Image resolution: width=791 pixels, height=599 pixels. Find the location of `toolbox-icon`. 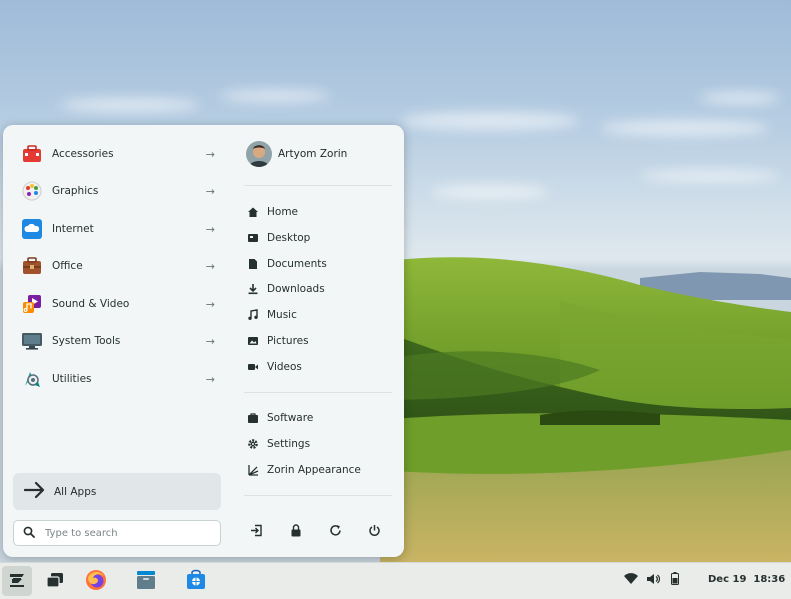

toolbox-icon is located at coordinates (32, 154).